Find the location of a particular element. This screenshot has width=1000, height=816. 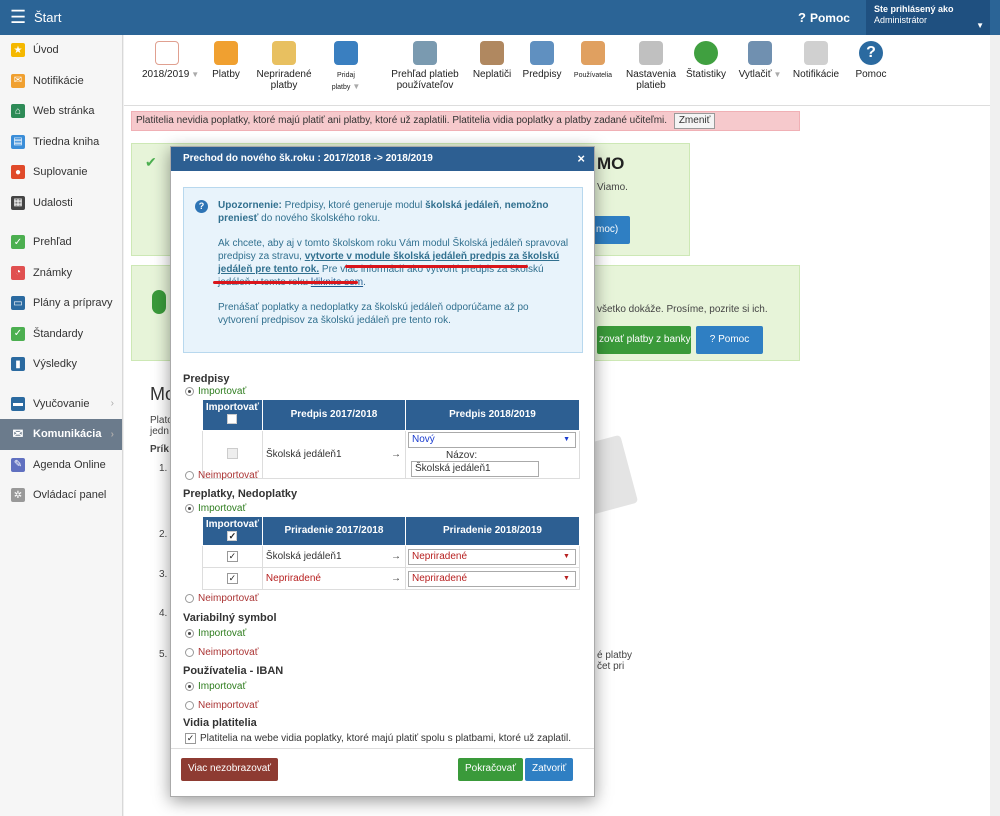

help-button-bg: moc) is located at coordinates (610, 230).